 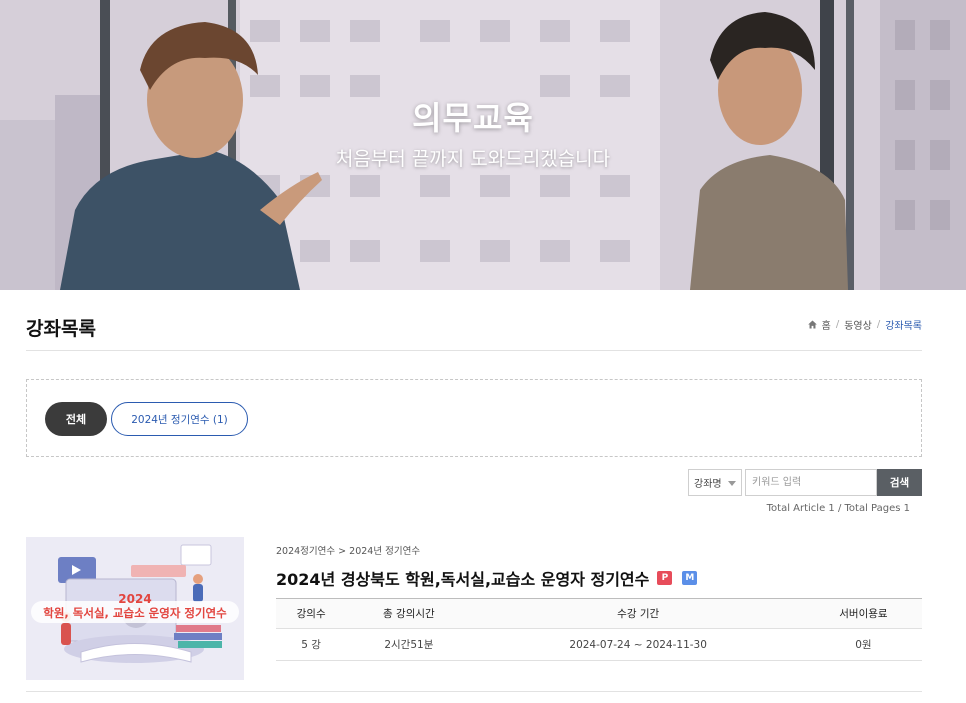 What do you see at coordinates (863, 644) in the screenshot?
I see `server-fee: 0원` at bounding box center [863, 644].